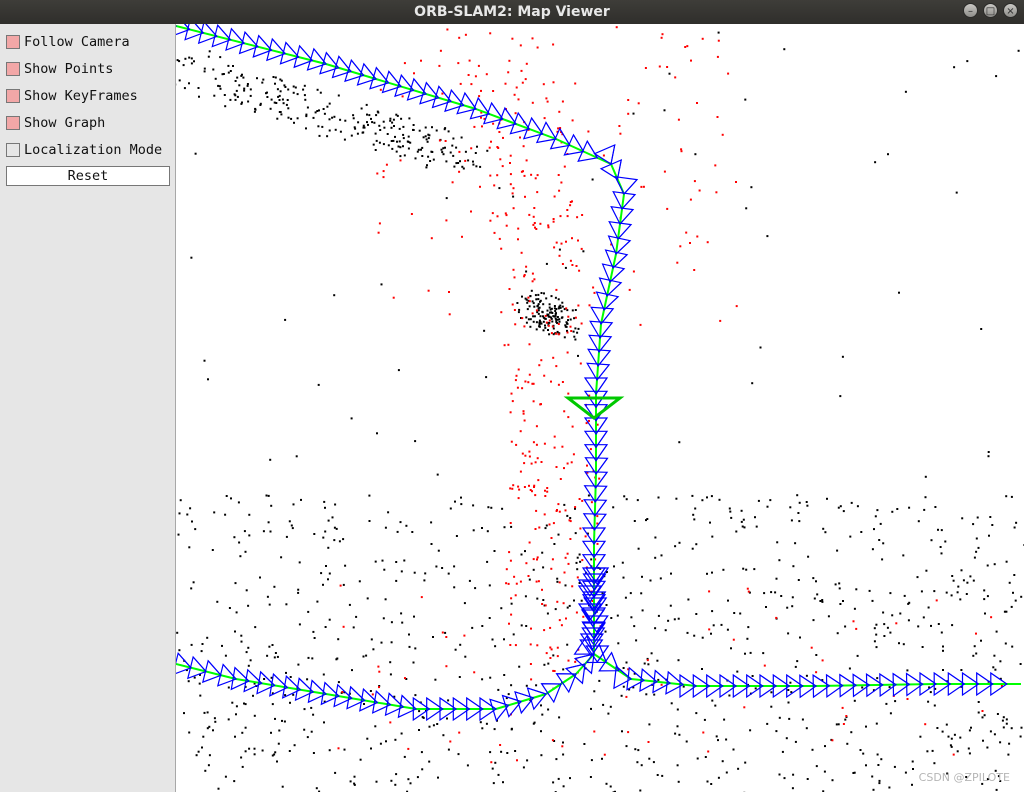 This screenshot has height=792, width=1024. I want to click on show-points-checkbox: Show Points, so click(59, 69).